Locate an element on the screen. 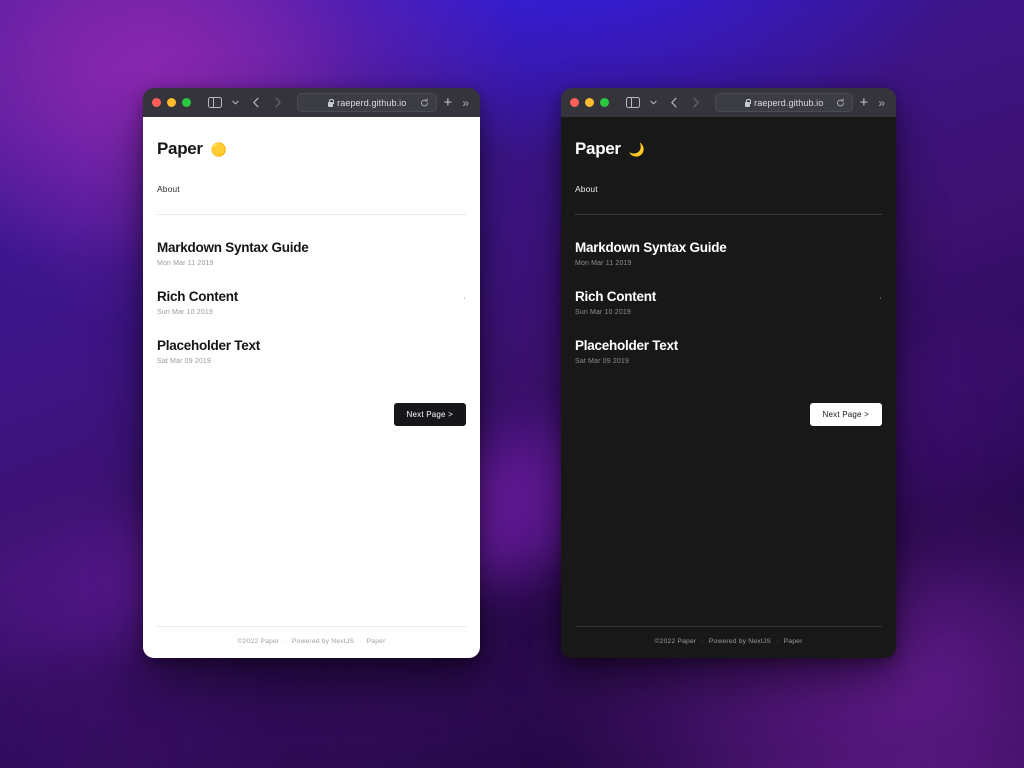  moon-icon: 🌙 is located at coordinates (637, 149).